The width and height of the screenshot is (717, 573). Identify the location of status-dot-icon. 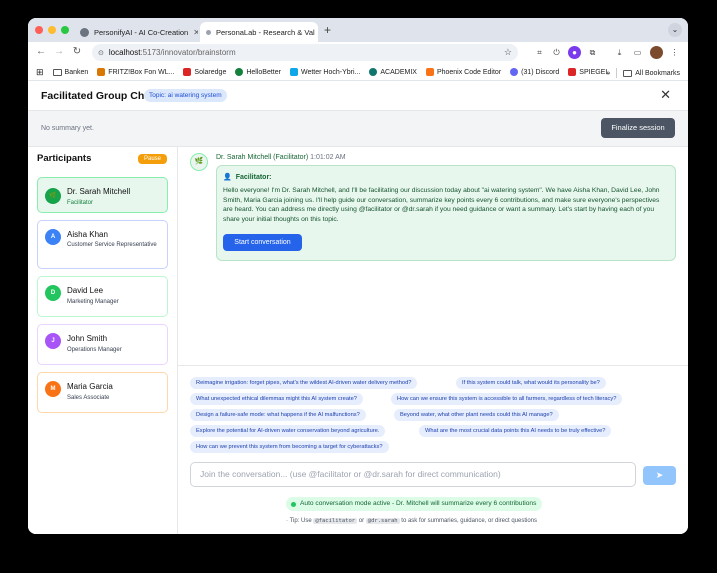
(293, 504).